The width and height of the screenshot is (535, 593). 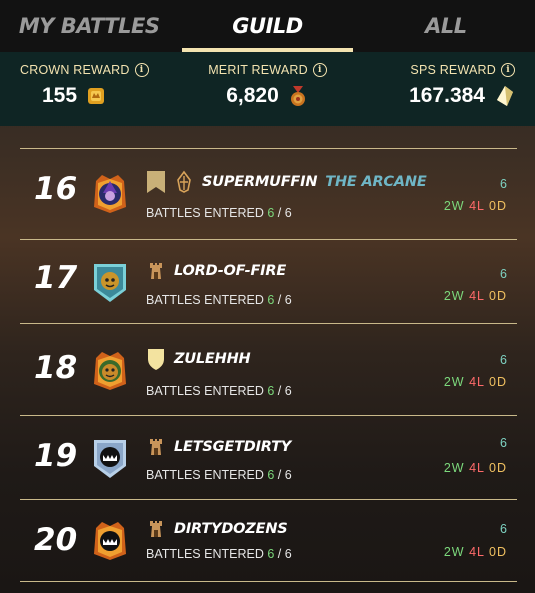 I want to click on rank-number: 19, so click(x=56, y=456).